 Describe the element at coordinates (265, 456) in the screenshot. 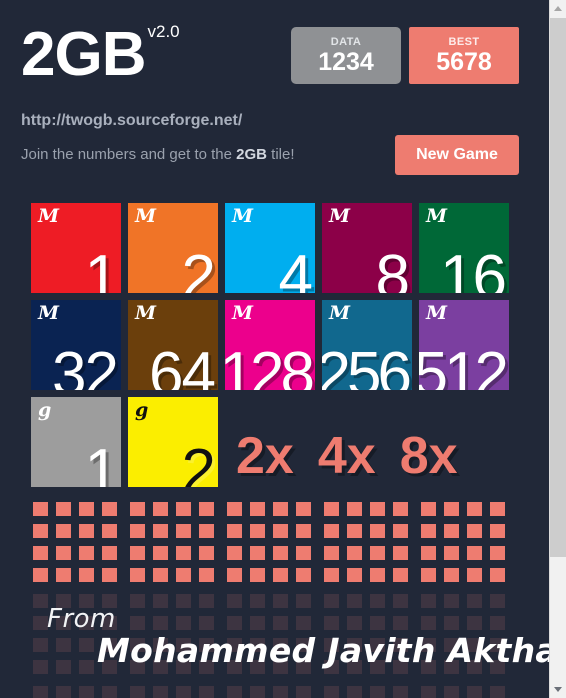

I see `multiplier-2x: 2x` at that location.